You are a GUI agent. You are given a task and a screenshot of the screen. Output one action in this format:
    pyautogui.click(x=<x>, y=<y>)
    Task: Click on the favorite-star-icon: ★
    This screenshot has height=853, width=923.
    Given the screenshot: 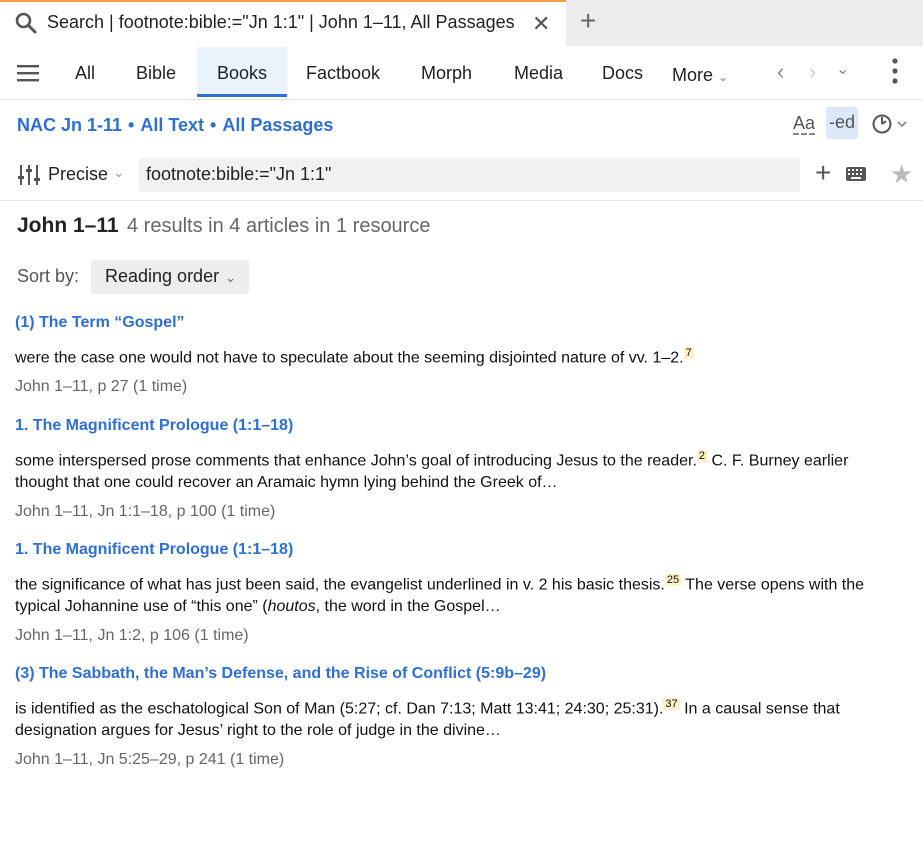 What is the action you would take?
    pyautogui.click(x=901, y=174)
    